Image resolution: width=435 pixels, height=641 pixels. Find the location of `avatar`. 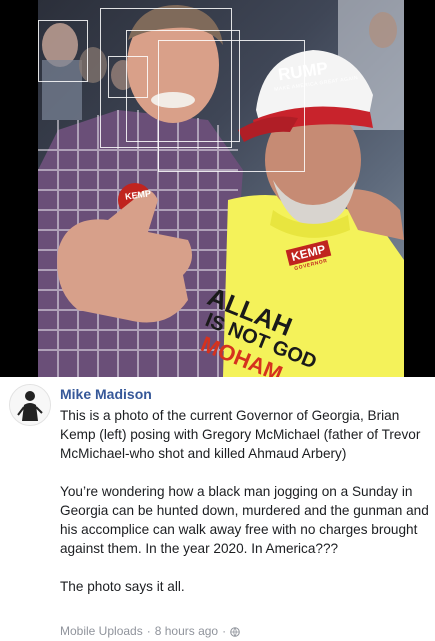

avatar is located at coordinates (30, 405).